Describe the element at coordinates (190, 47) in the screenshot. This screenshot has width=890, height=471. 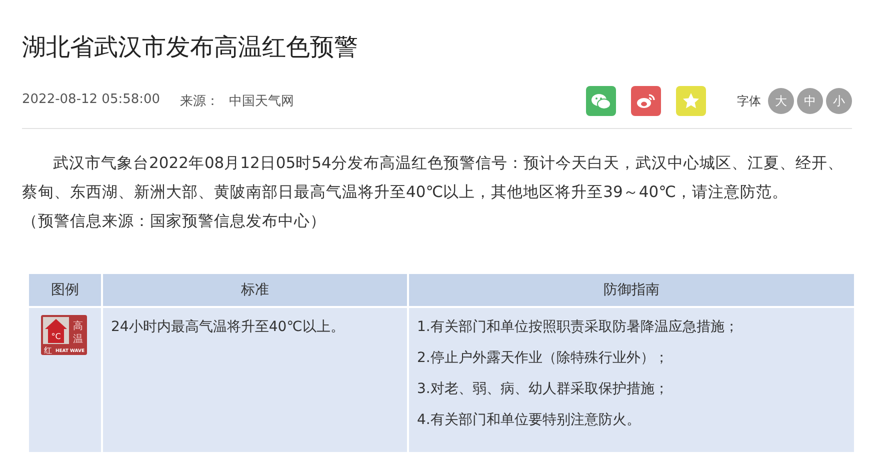
I see `article-title: 湖北省武汉市发布高温红色预警` at that location.